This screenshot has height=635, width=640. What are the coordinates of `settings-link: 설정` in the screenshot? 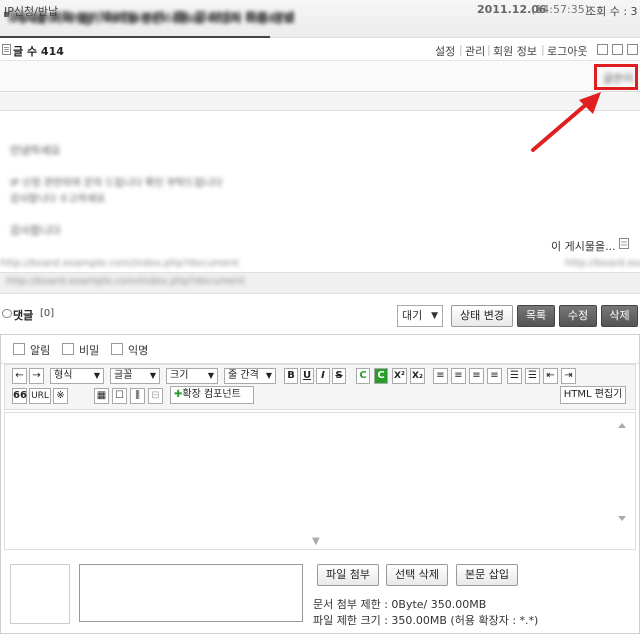 It's located at (445, 51).